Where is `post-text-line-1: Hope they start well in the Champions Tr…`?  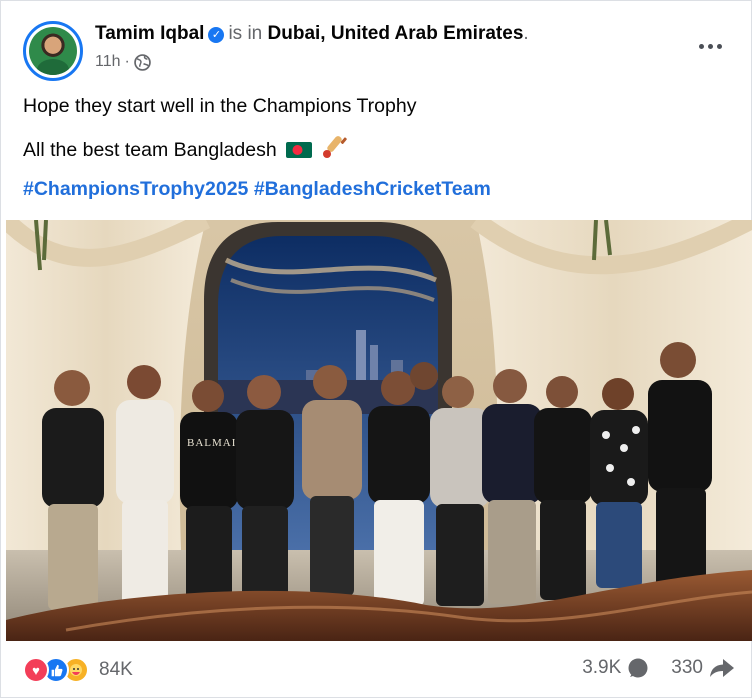
post-text-line-1: Hope they start well in the Champions Tr… is located at coordinates (220, 106).